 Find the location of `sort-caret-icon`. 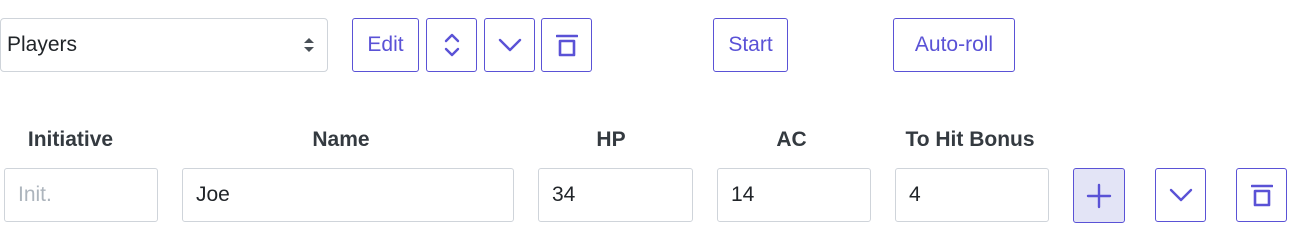

sort-caret-icon is located at coordinates (309, 45).